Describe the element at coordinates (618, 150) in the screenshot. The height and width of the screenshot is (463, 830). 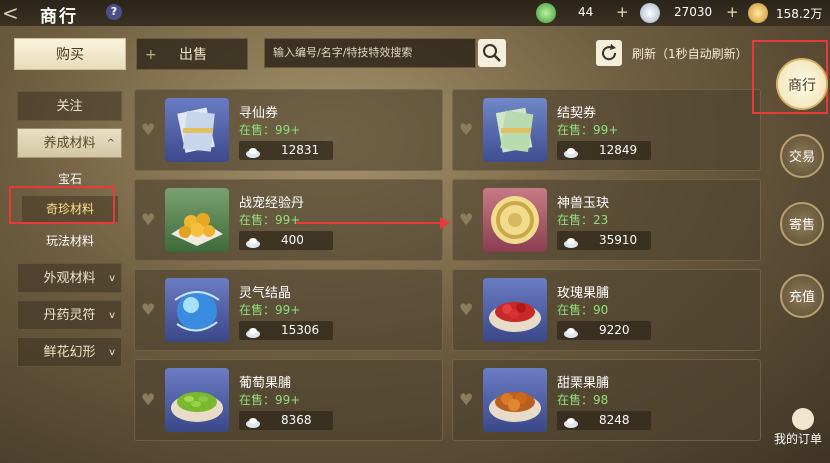
I see `item-price: 12849` at that location.